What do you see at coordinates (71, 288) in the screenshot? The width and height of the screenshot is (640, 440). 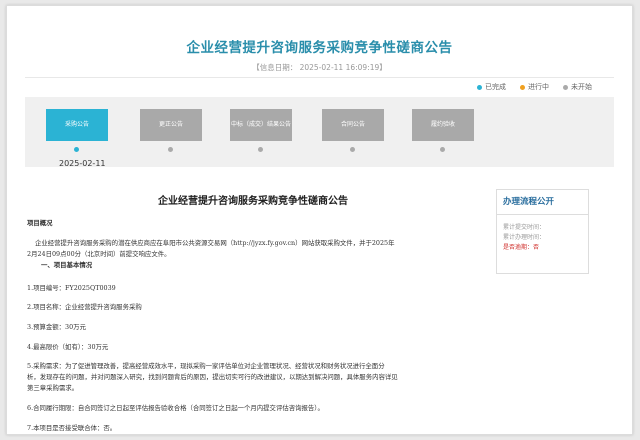 I see `item-project-number: 1.项目编号：FY2025QT0039` at bounding box center [71, 288].